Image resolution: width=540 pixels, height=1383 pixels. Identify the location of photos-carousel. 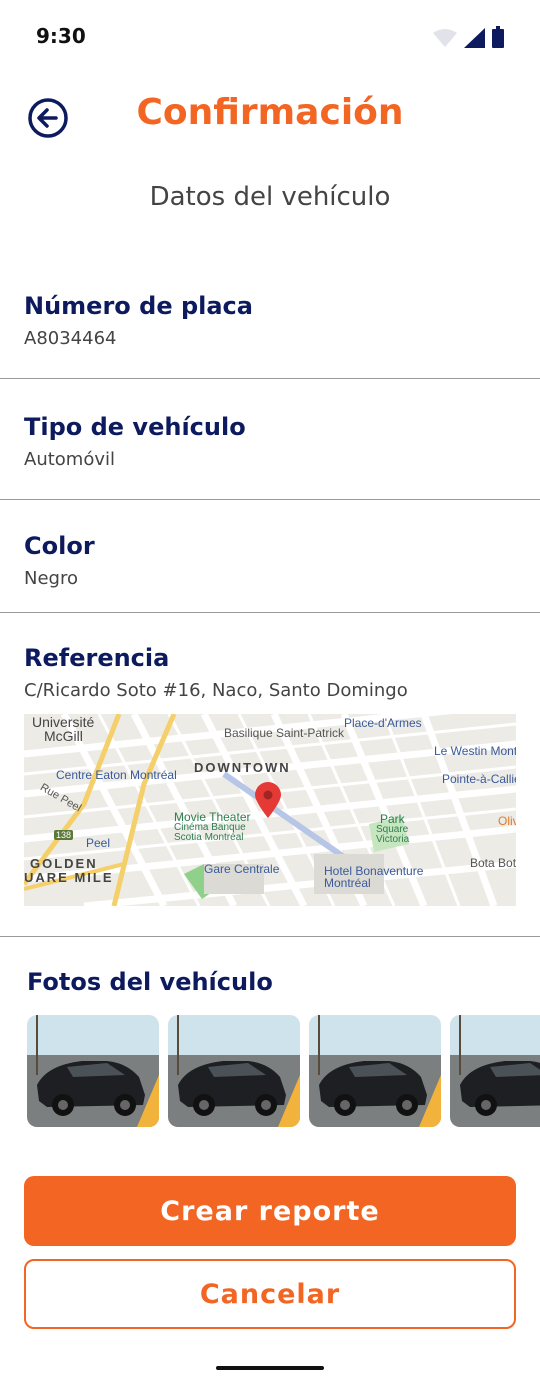
(283, 1071).